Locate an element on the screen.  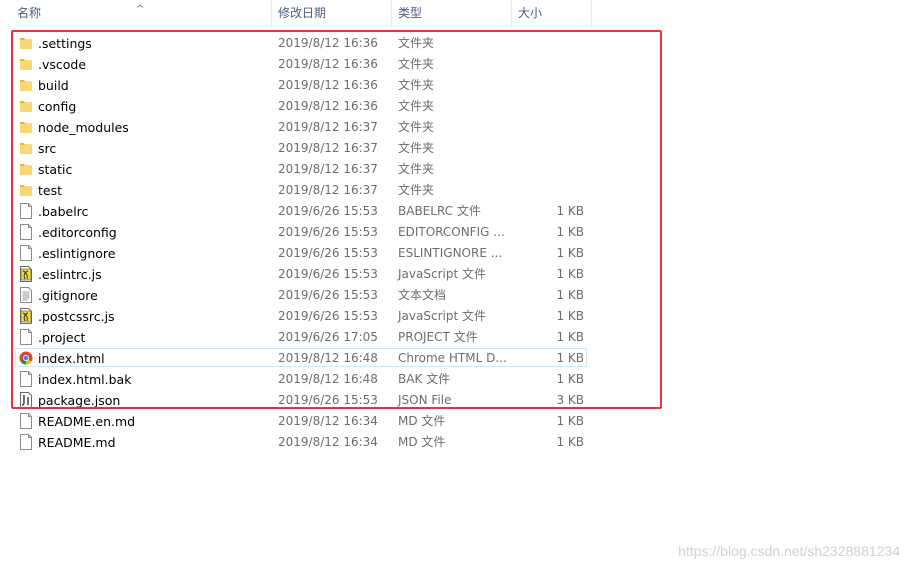
file-name: README.md is located at coordinates (77, 442).